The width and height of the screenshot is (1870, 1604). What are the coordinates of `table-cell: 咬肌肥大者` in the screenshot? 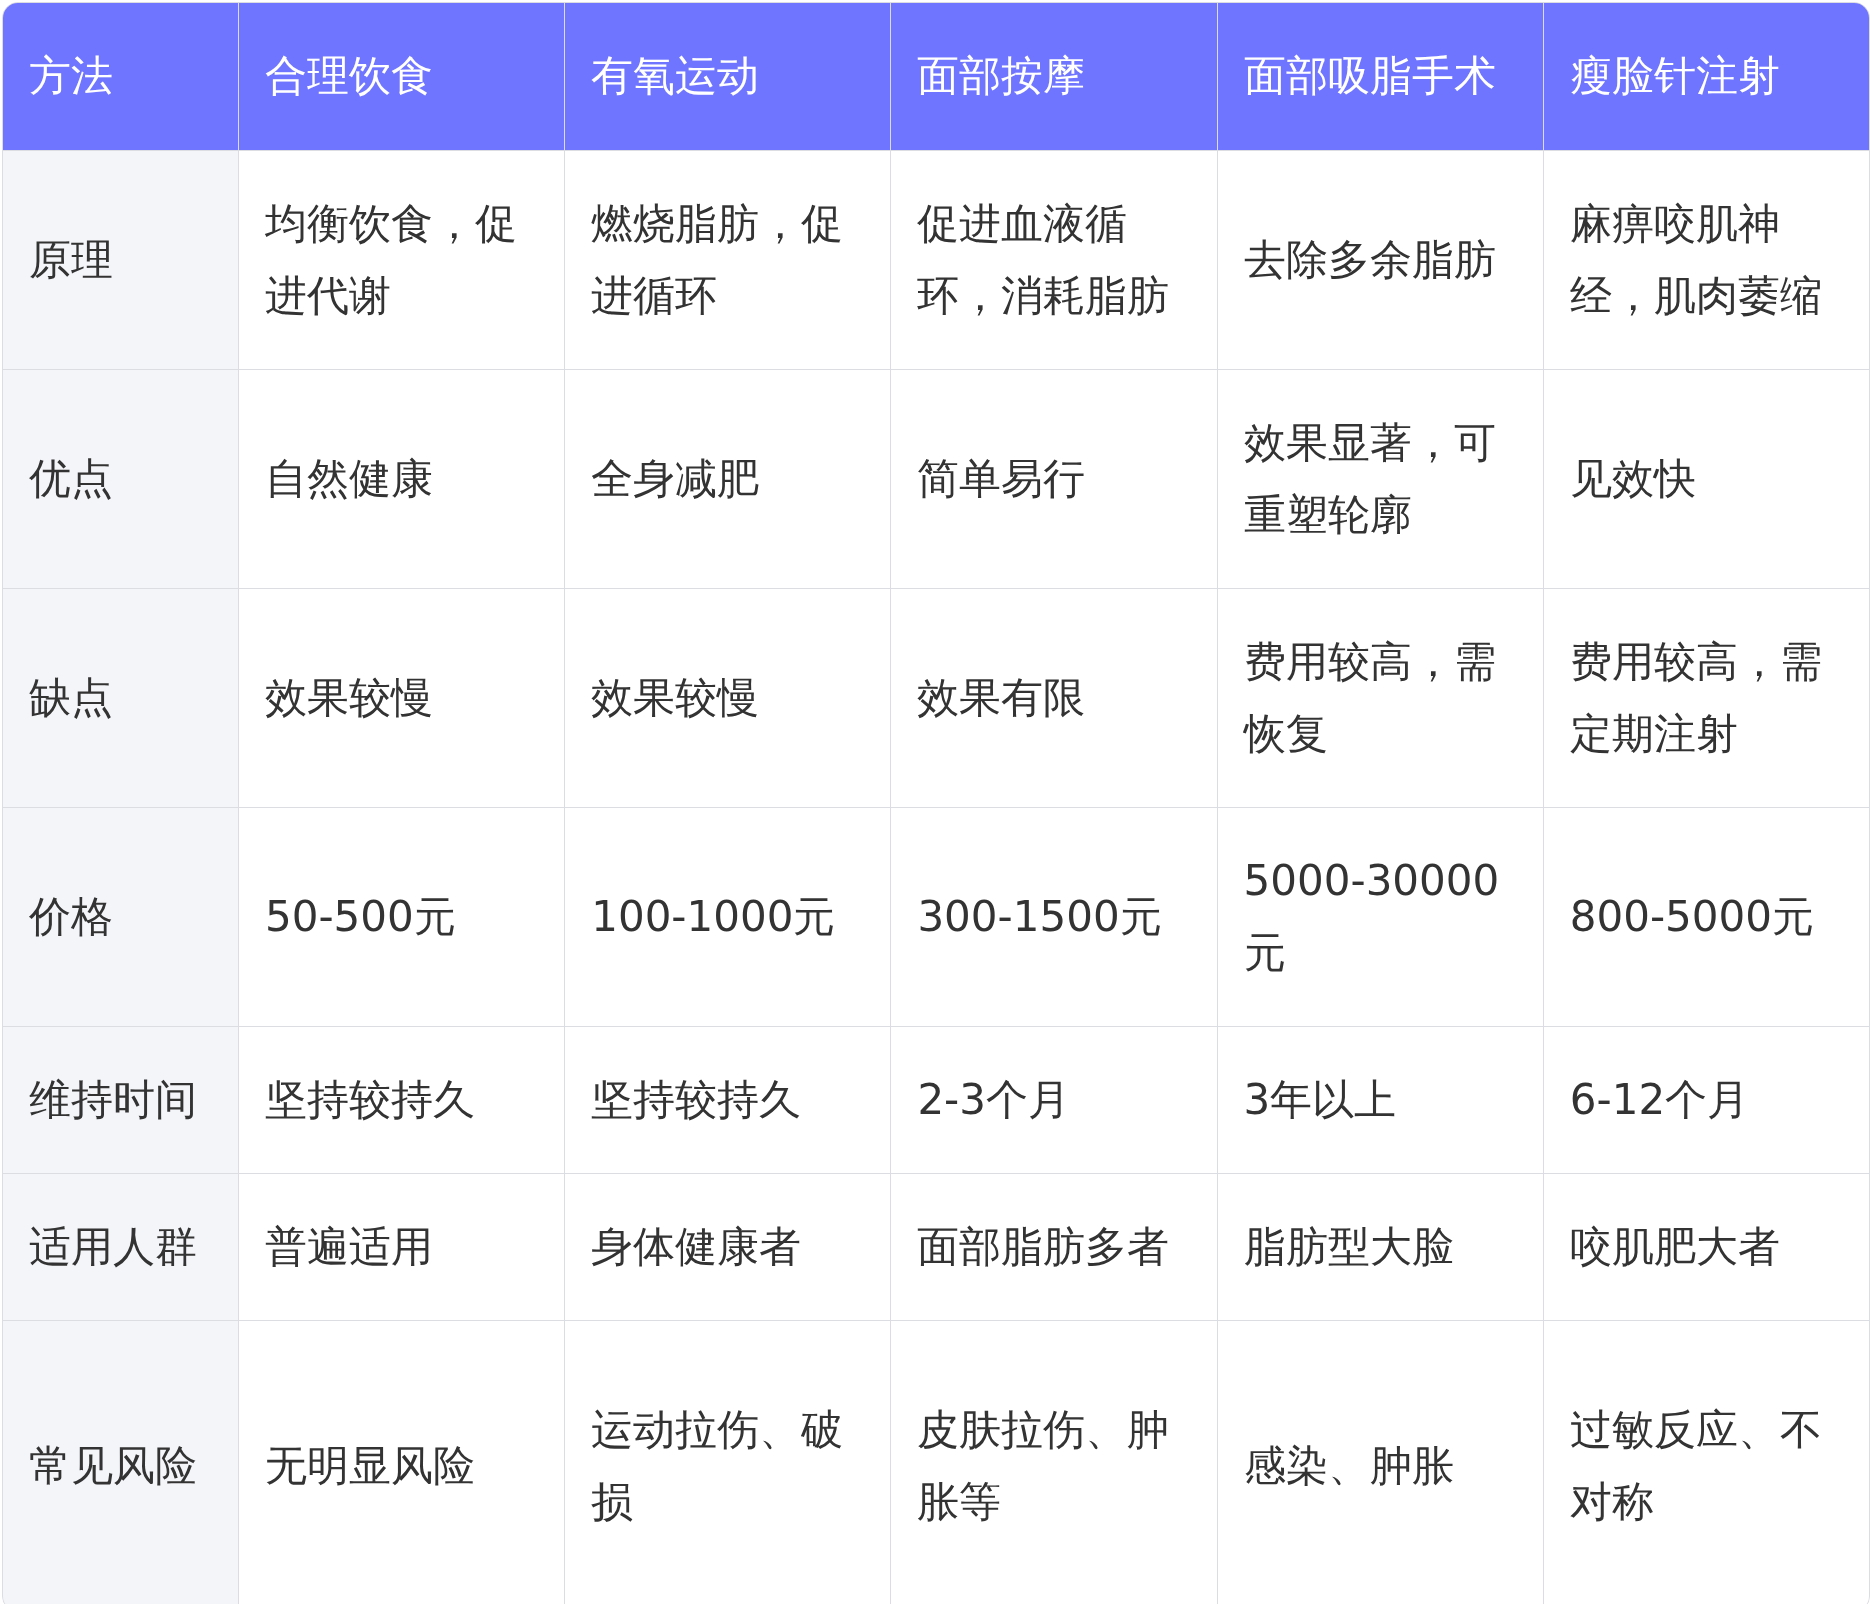 It's located at (1706, 1247).